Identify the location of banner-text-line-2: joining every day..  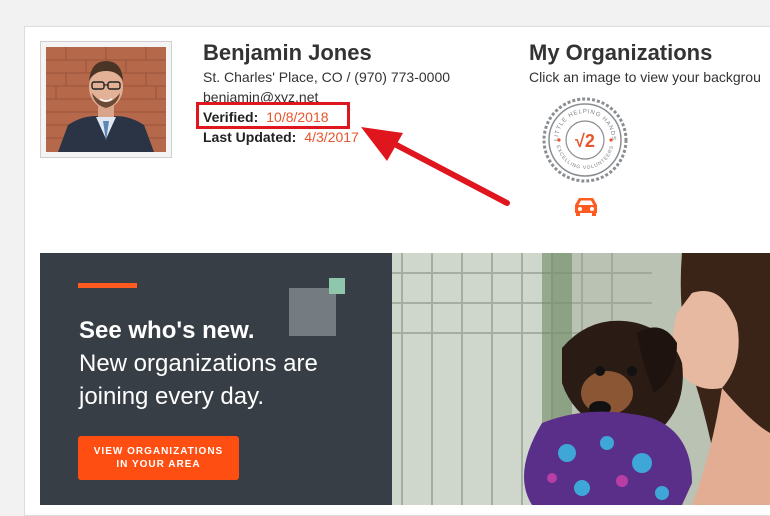
(171, 396).